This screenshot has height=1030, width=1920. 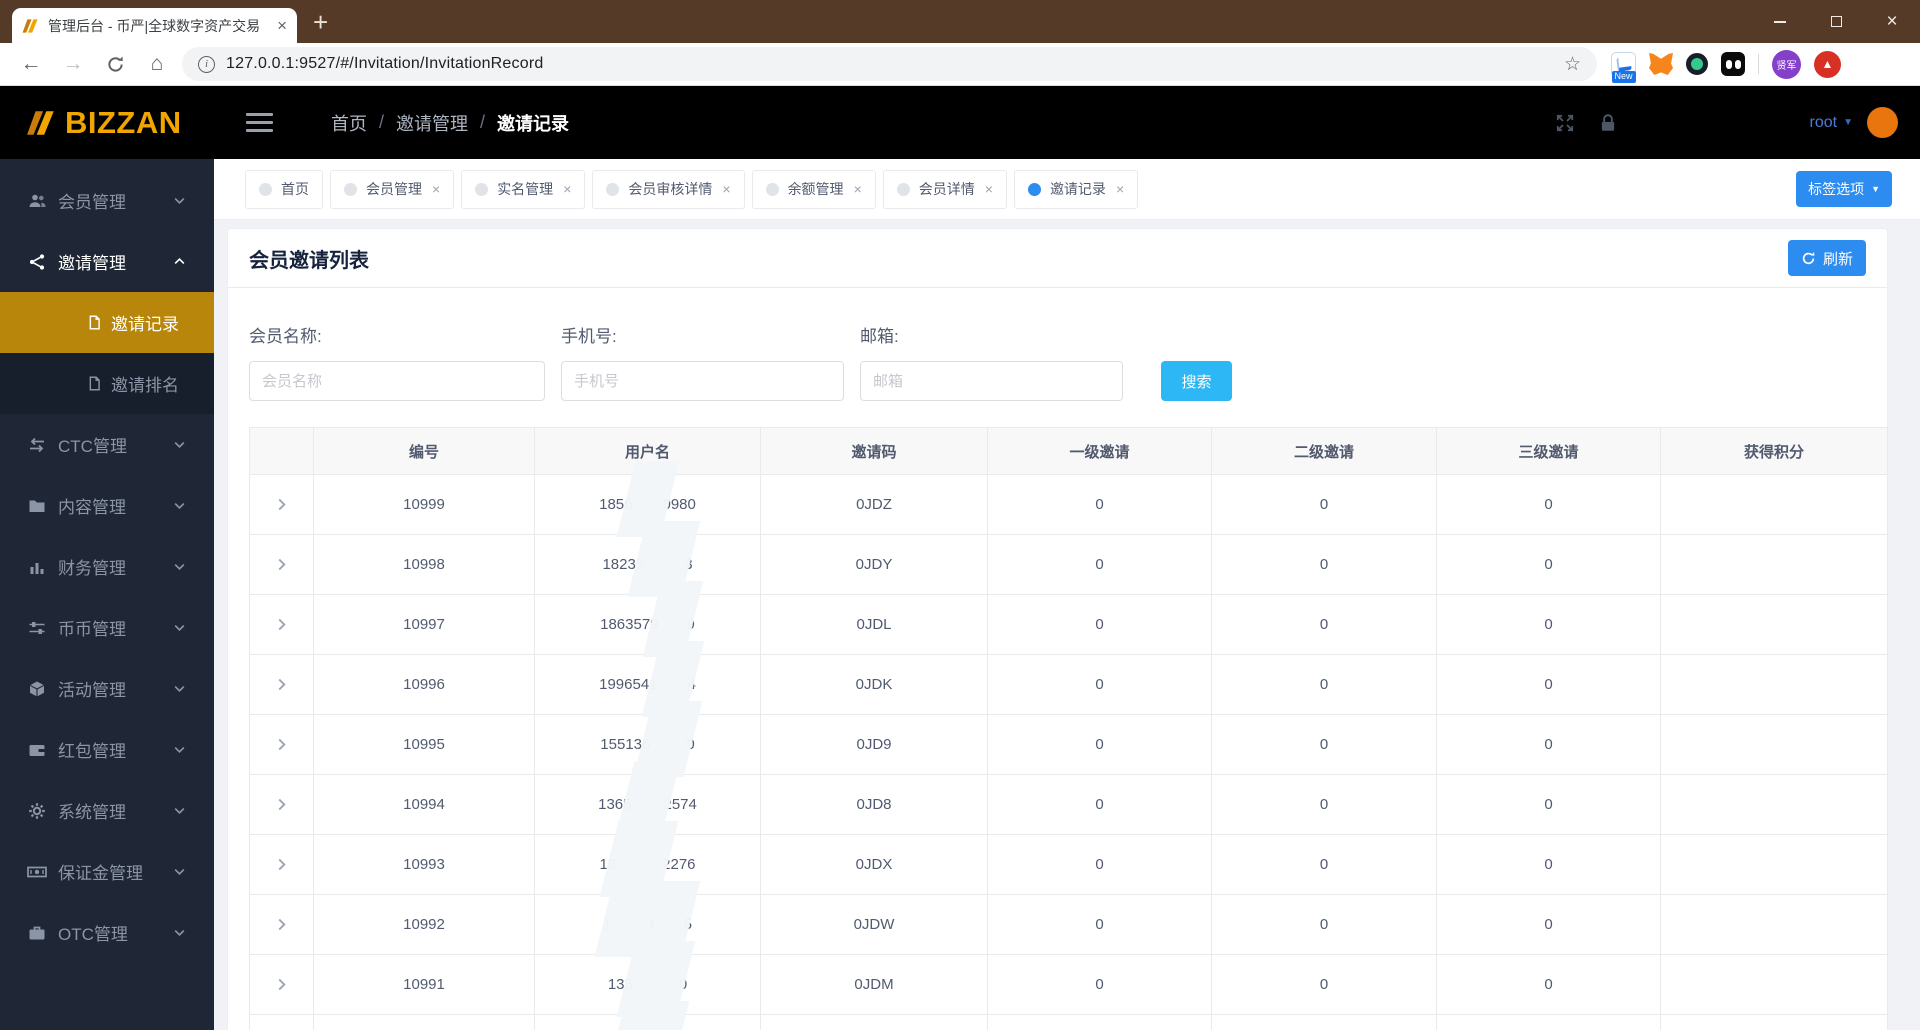 What do you see at coordinates (1608, 123) in the screenshot?
I see `lock-screen-icon` at bounding box center [1608, 123].